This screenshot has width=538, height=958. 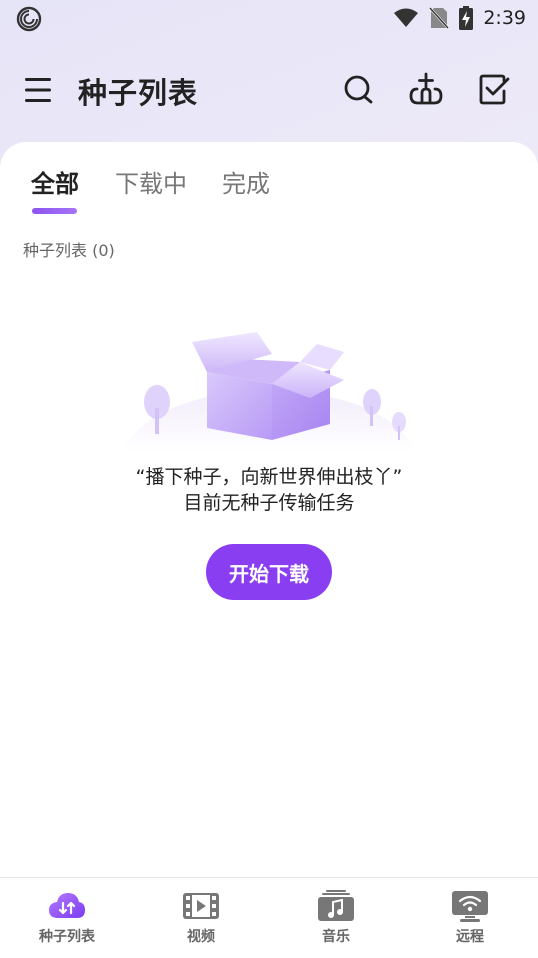 What do you see at coordinates (406, 17) in the screenshot?
I see `wifi-icon` at bounding box center [406, 17].